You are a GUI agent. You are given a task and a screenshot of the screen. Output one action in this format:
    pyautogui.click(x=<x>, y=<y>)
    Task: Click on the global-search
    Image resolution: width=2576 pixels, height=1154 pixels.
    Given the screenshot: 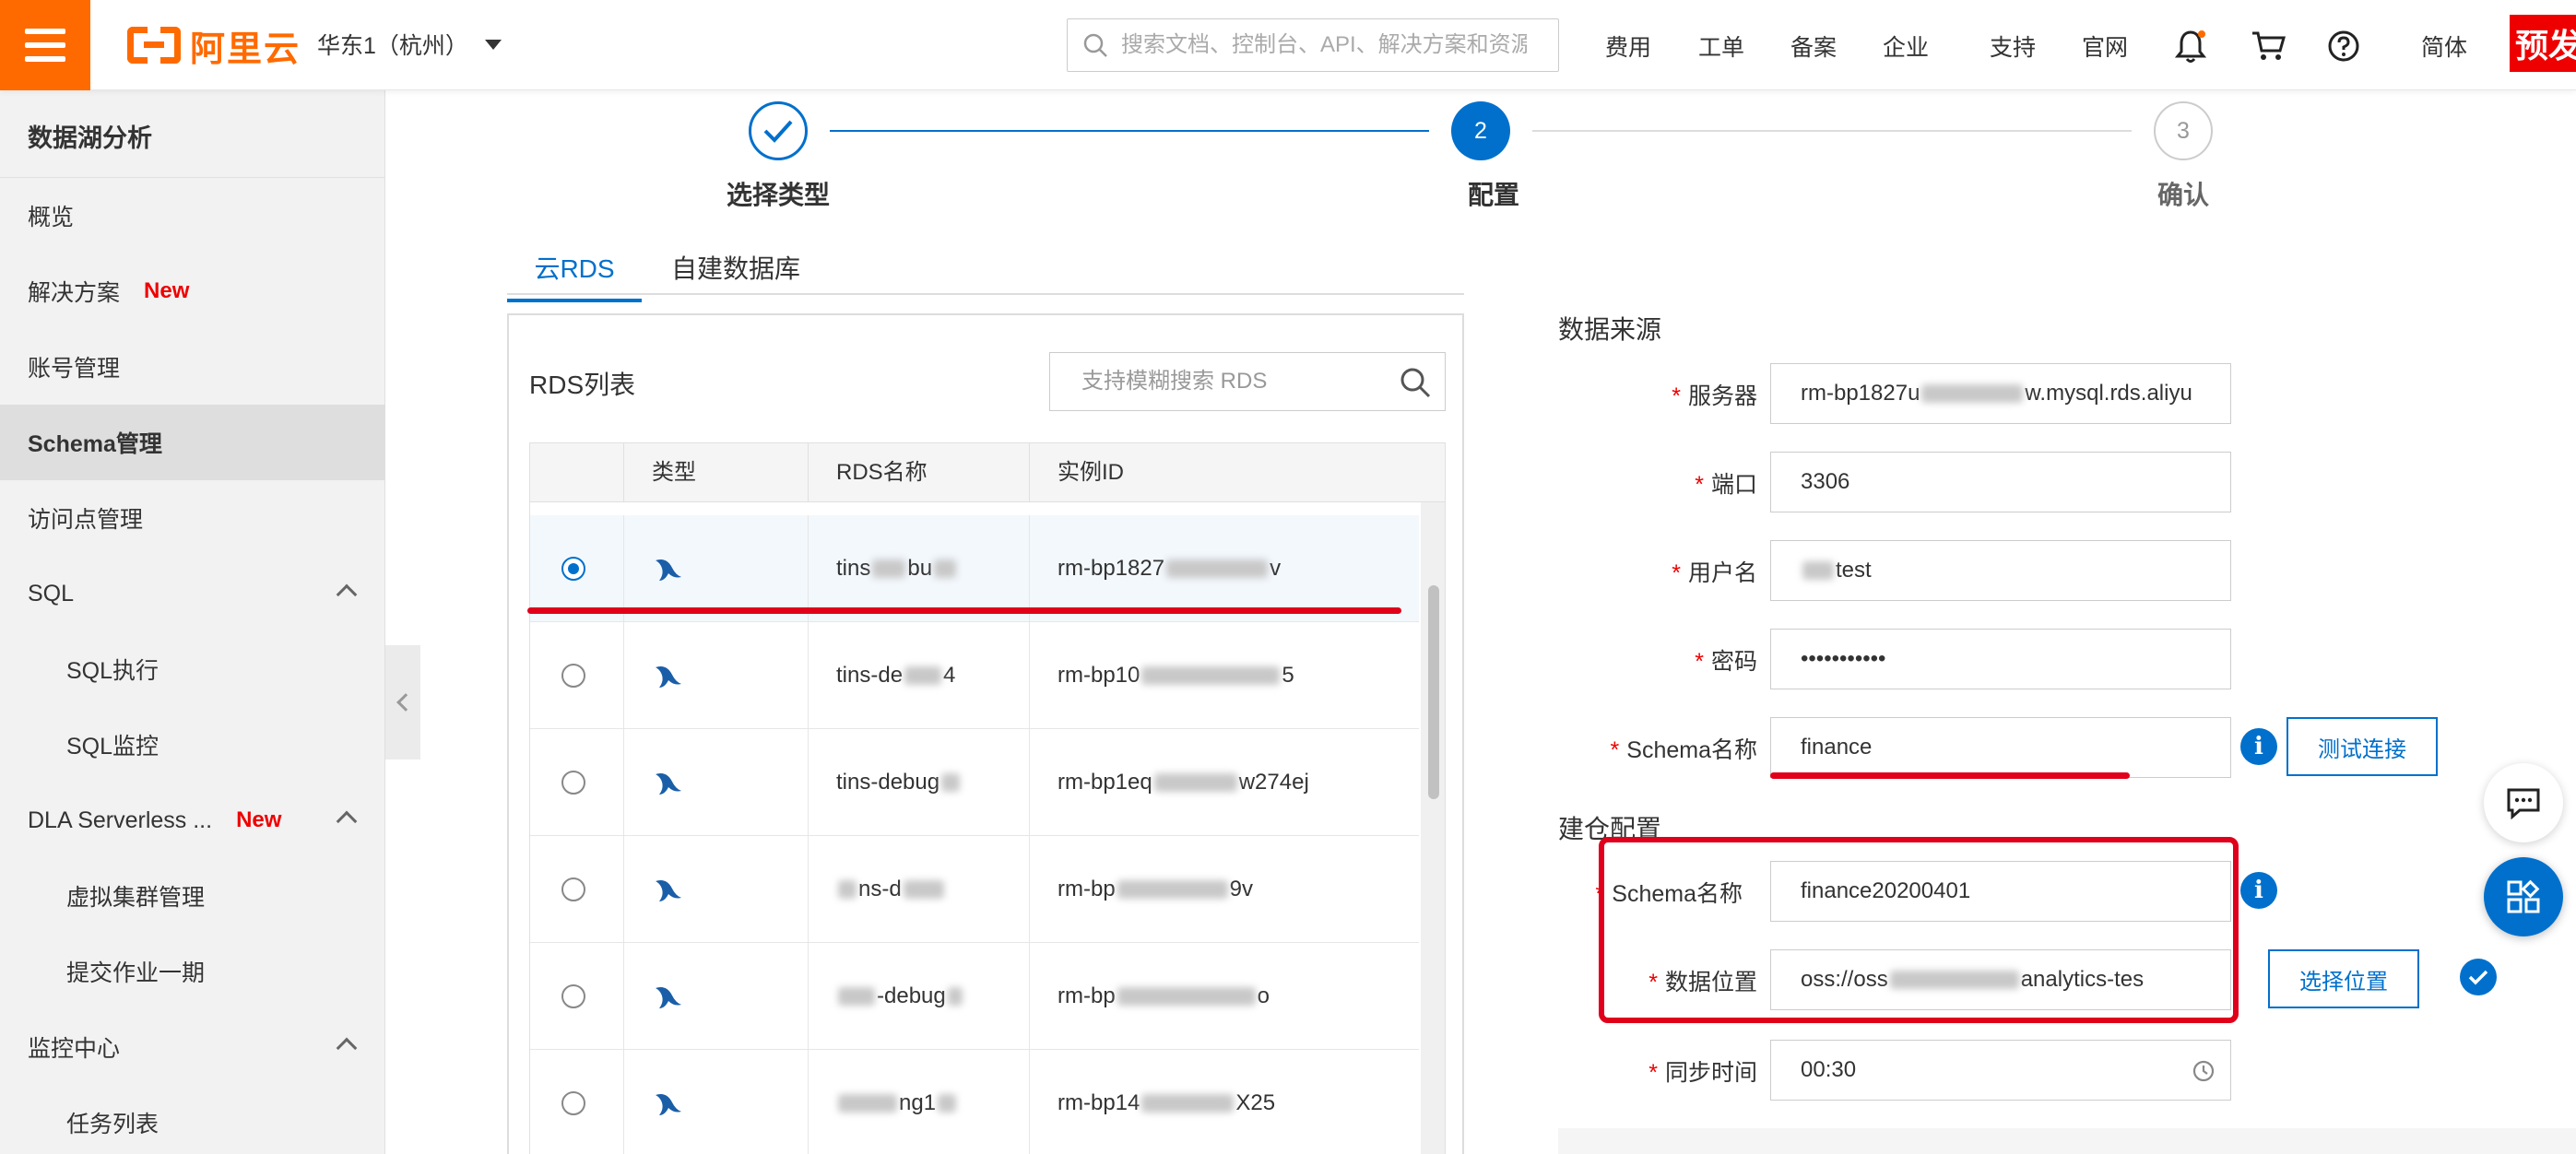 What is the action you would take?
    pyautogui.click(x=1313, y=45)
    